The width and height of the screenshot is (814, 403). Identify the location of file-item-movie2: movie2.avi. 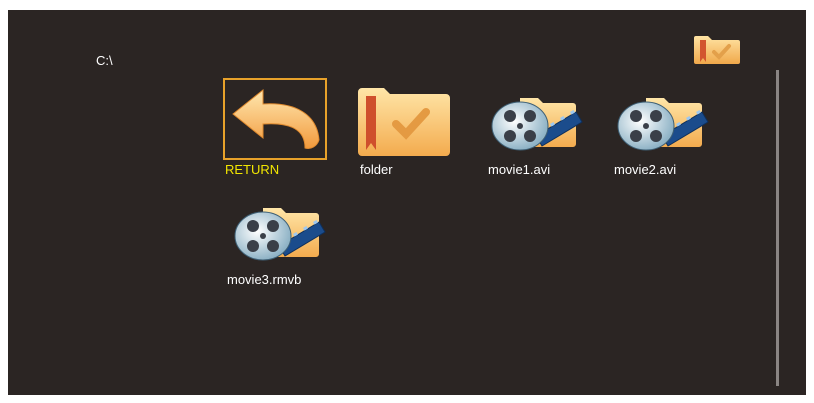
(658, 133).